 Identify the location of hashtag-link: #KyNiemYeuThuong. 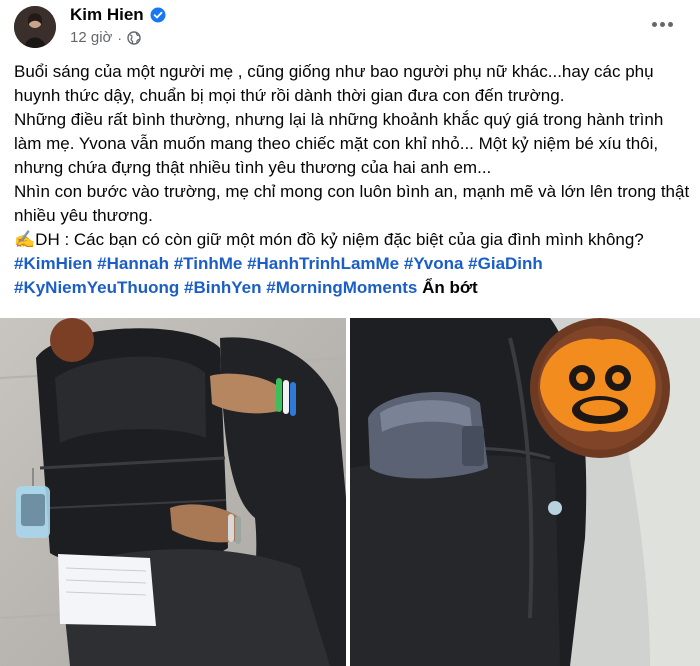
(96, 287).